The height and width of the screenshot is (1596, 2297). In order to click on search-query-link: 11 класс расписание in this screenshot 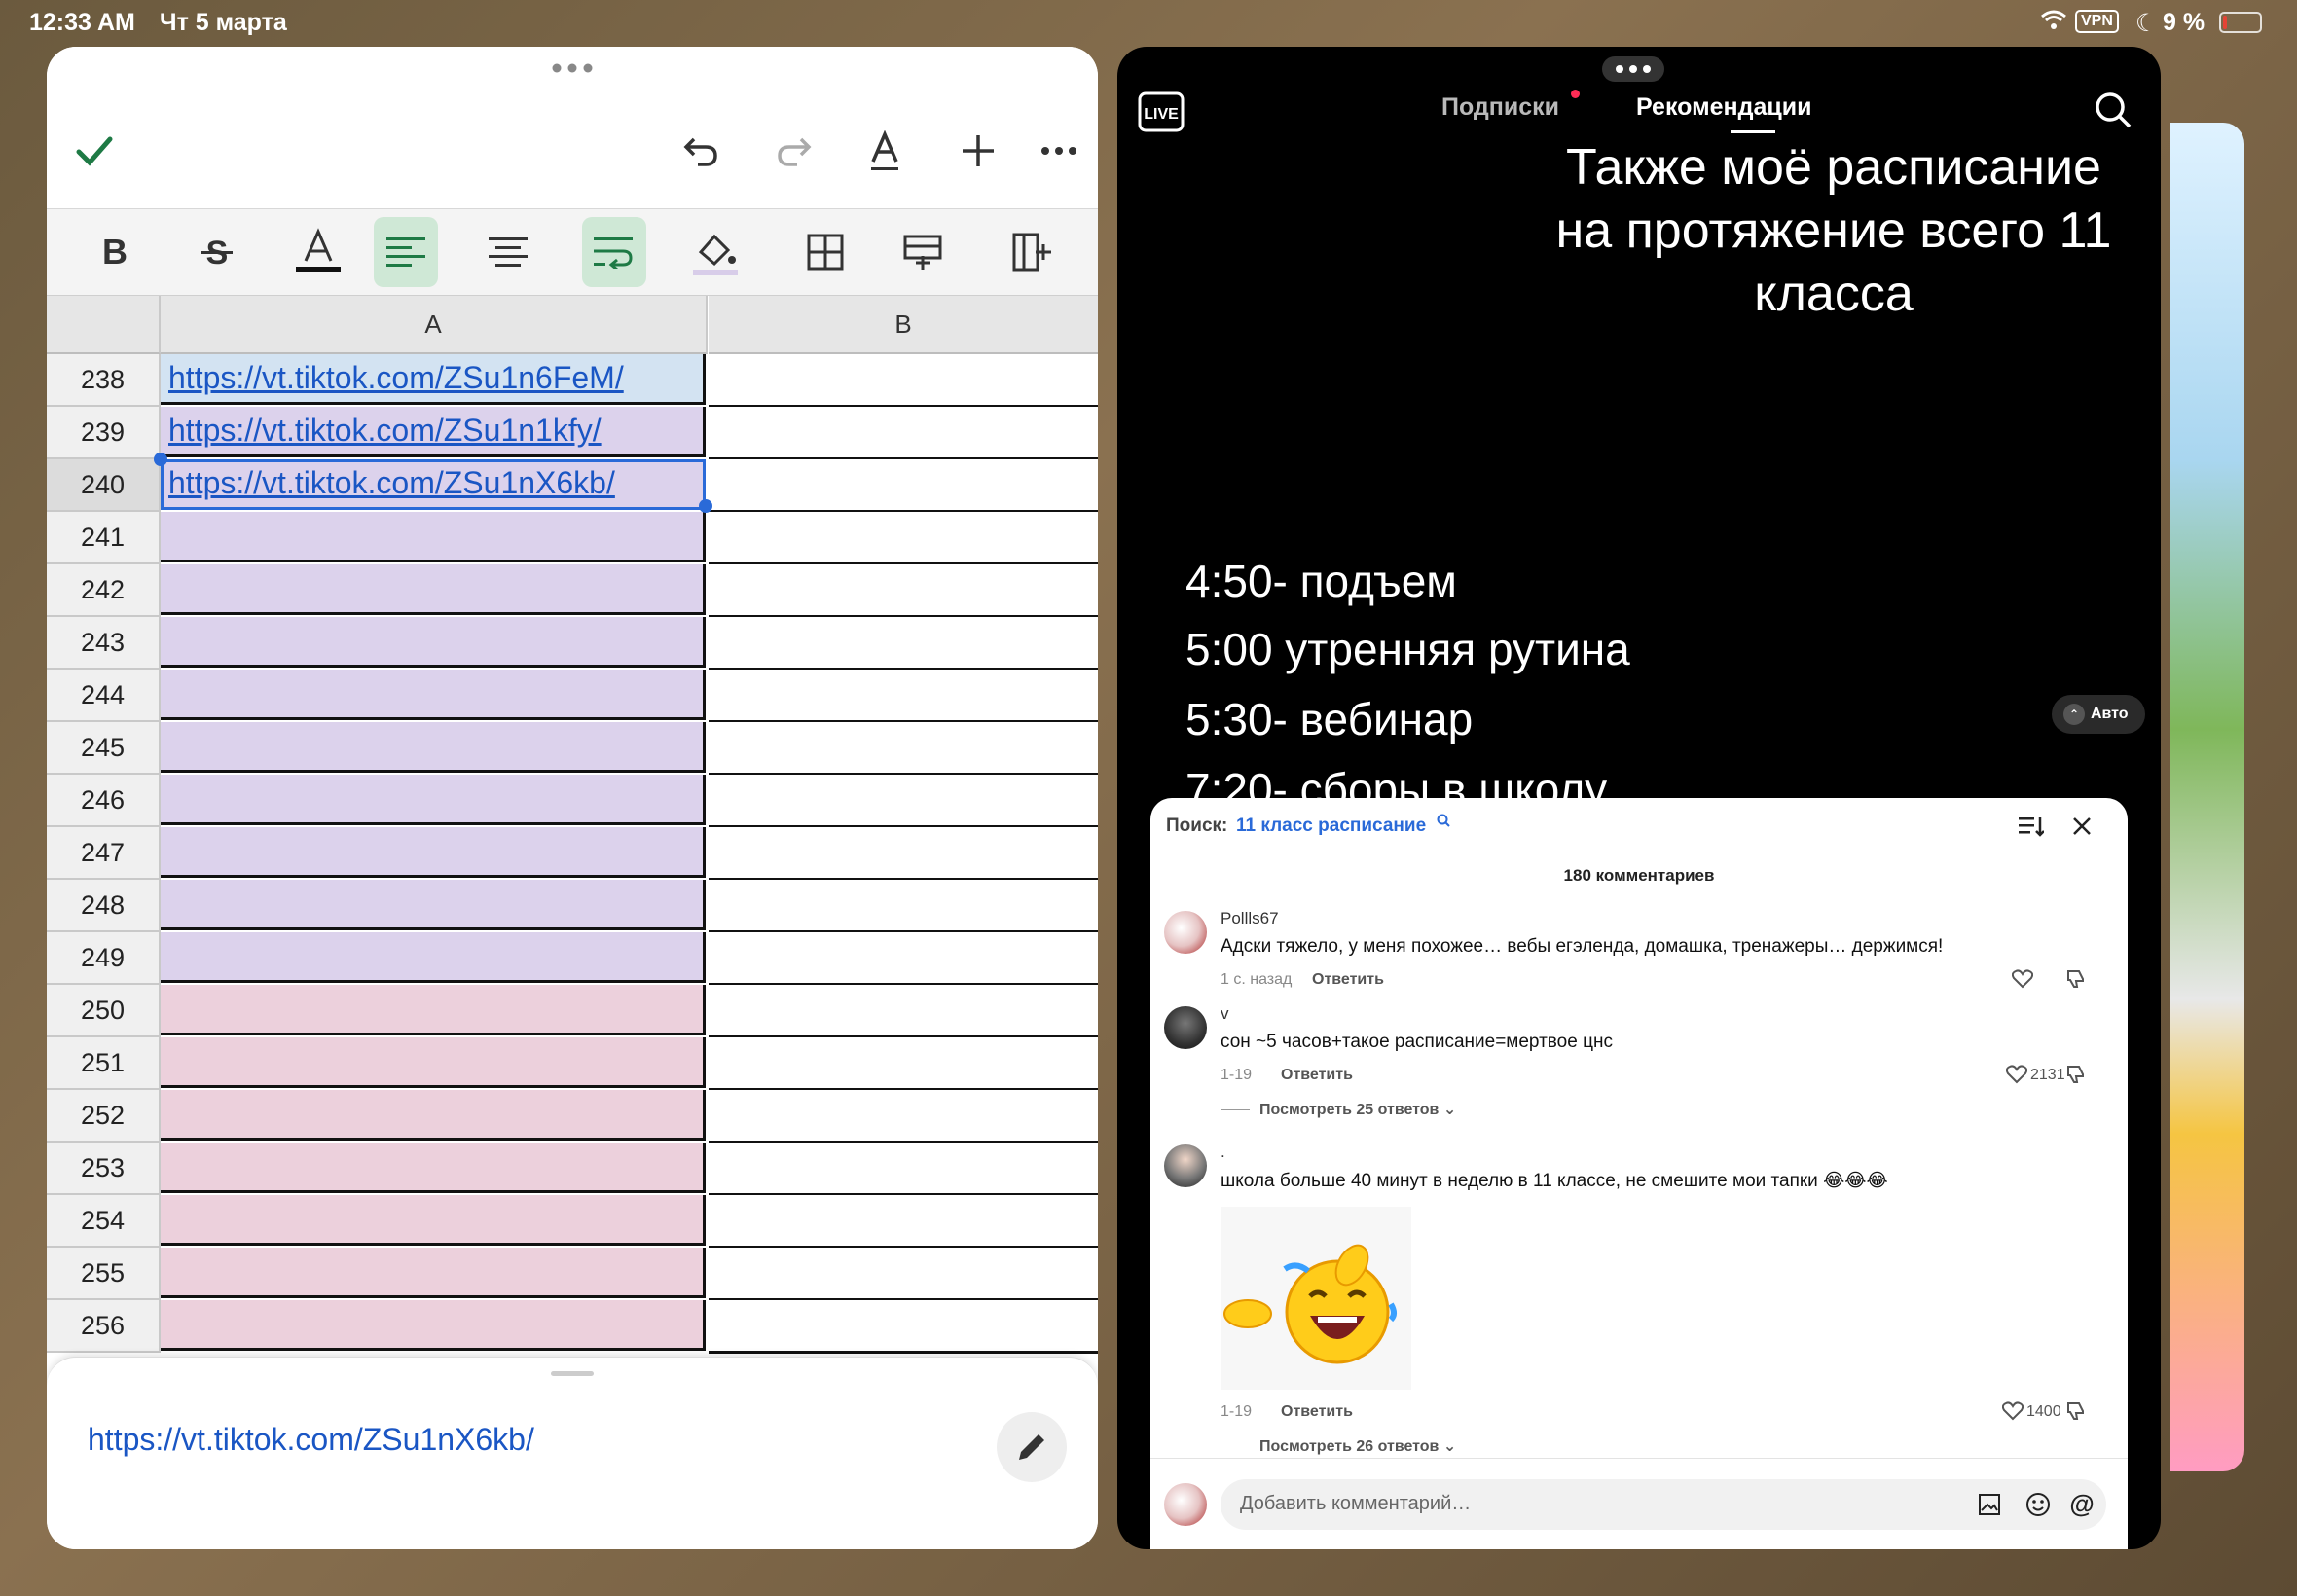, I will do `click(1331, 826)`.